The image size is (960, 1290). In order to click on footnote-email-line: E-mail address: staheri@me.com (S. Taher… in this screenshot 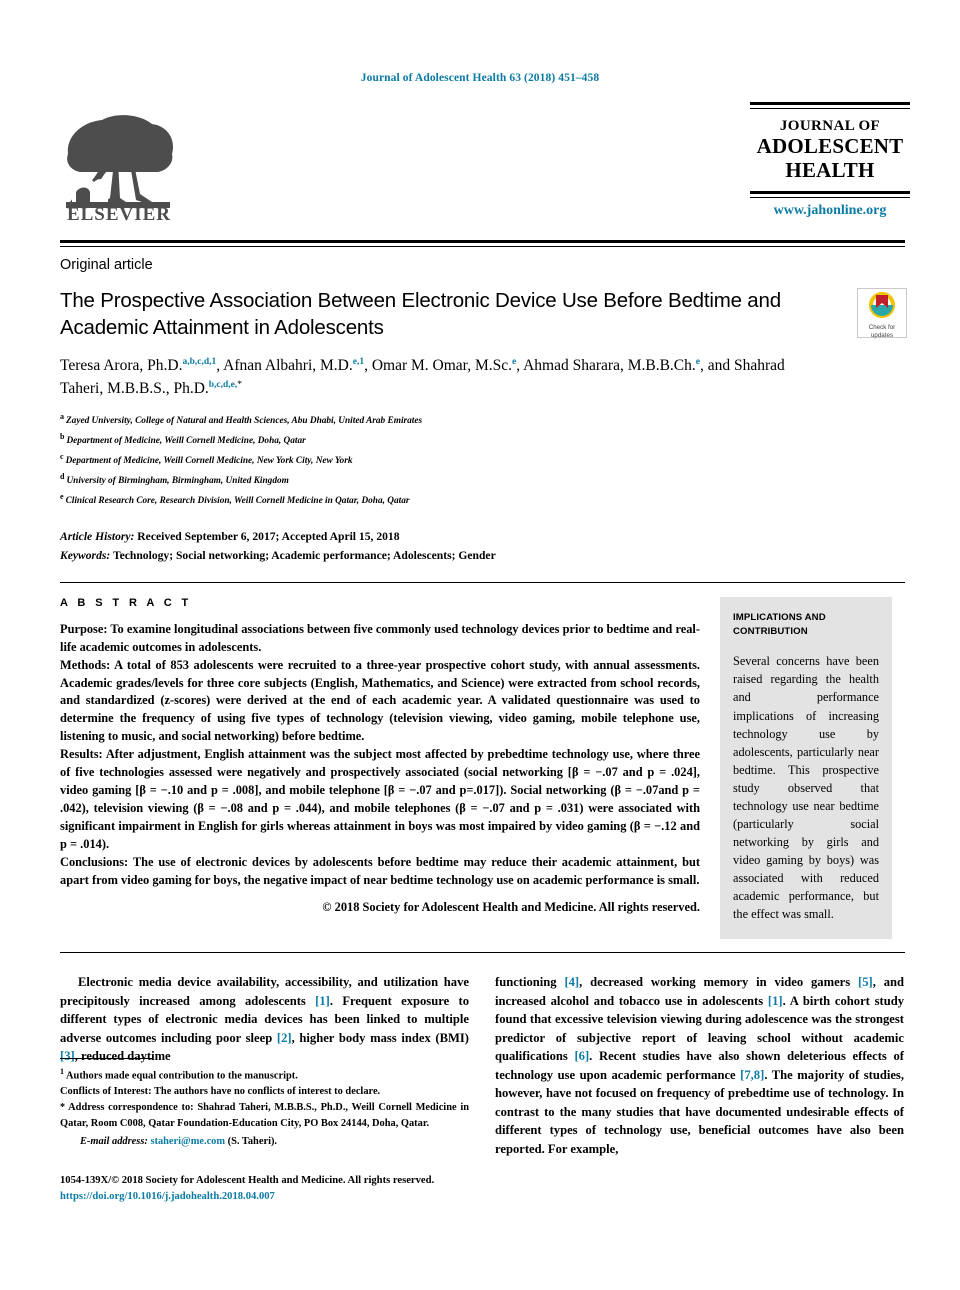, I will do `click(264, 1141)`.